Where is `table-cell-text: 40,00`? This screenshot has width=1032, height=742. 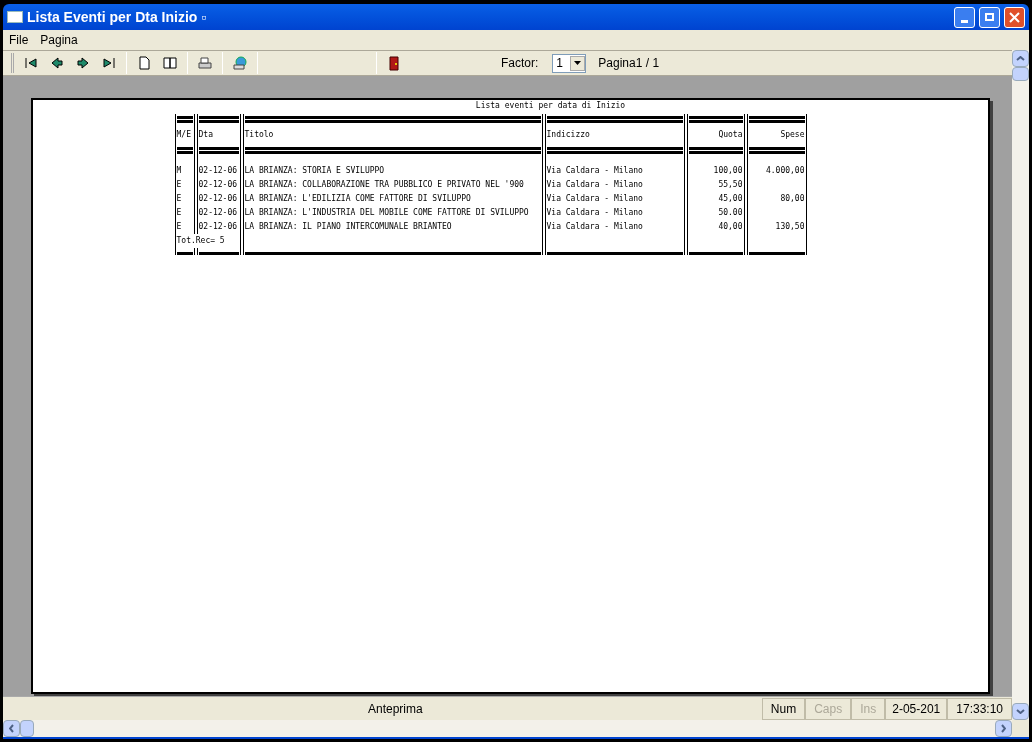 table-cell-text: 40,00 is located at coordinates (730, 227).